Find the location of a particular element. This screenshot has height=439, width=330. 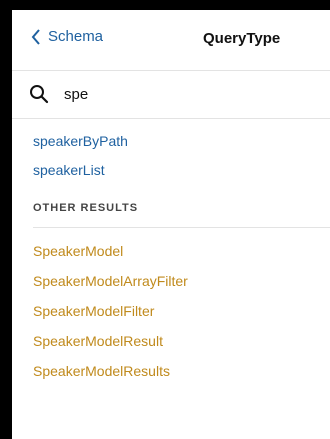

type-result-speakermodelarrayfilter: SpeakerModelArrayFilter is located at coordinates (181, 281).